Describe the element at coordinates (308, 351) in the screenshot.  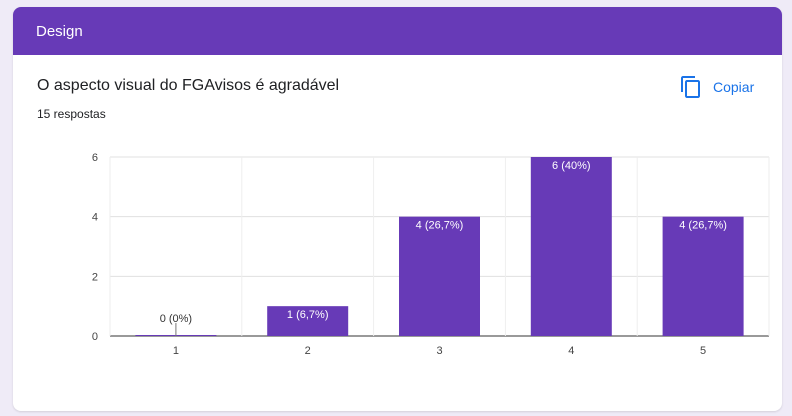
I see `x-tick-label: 2` at that location.